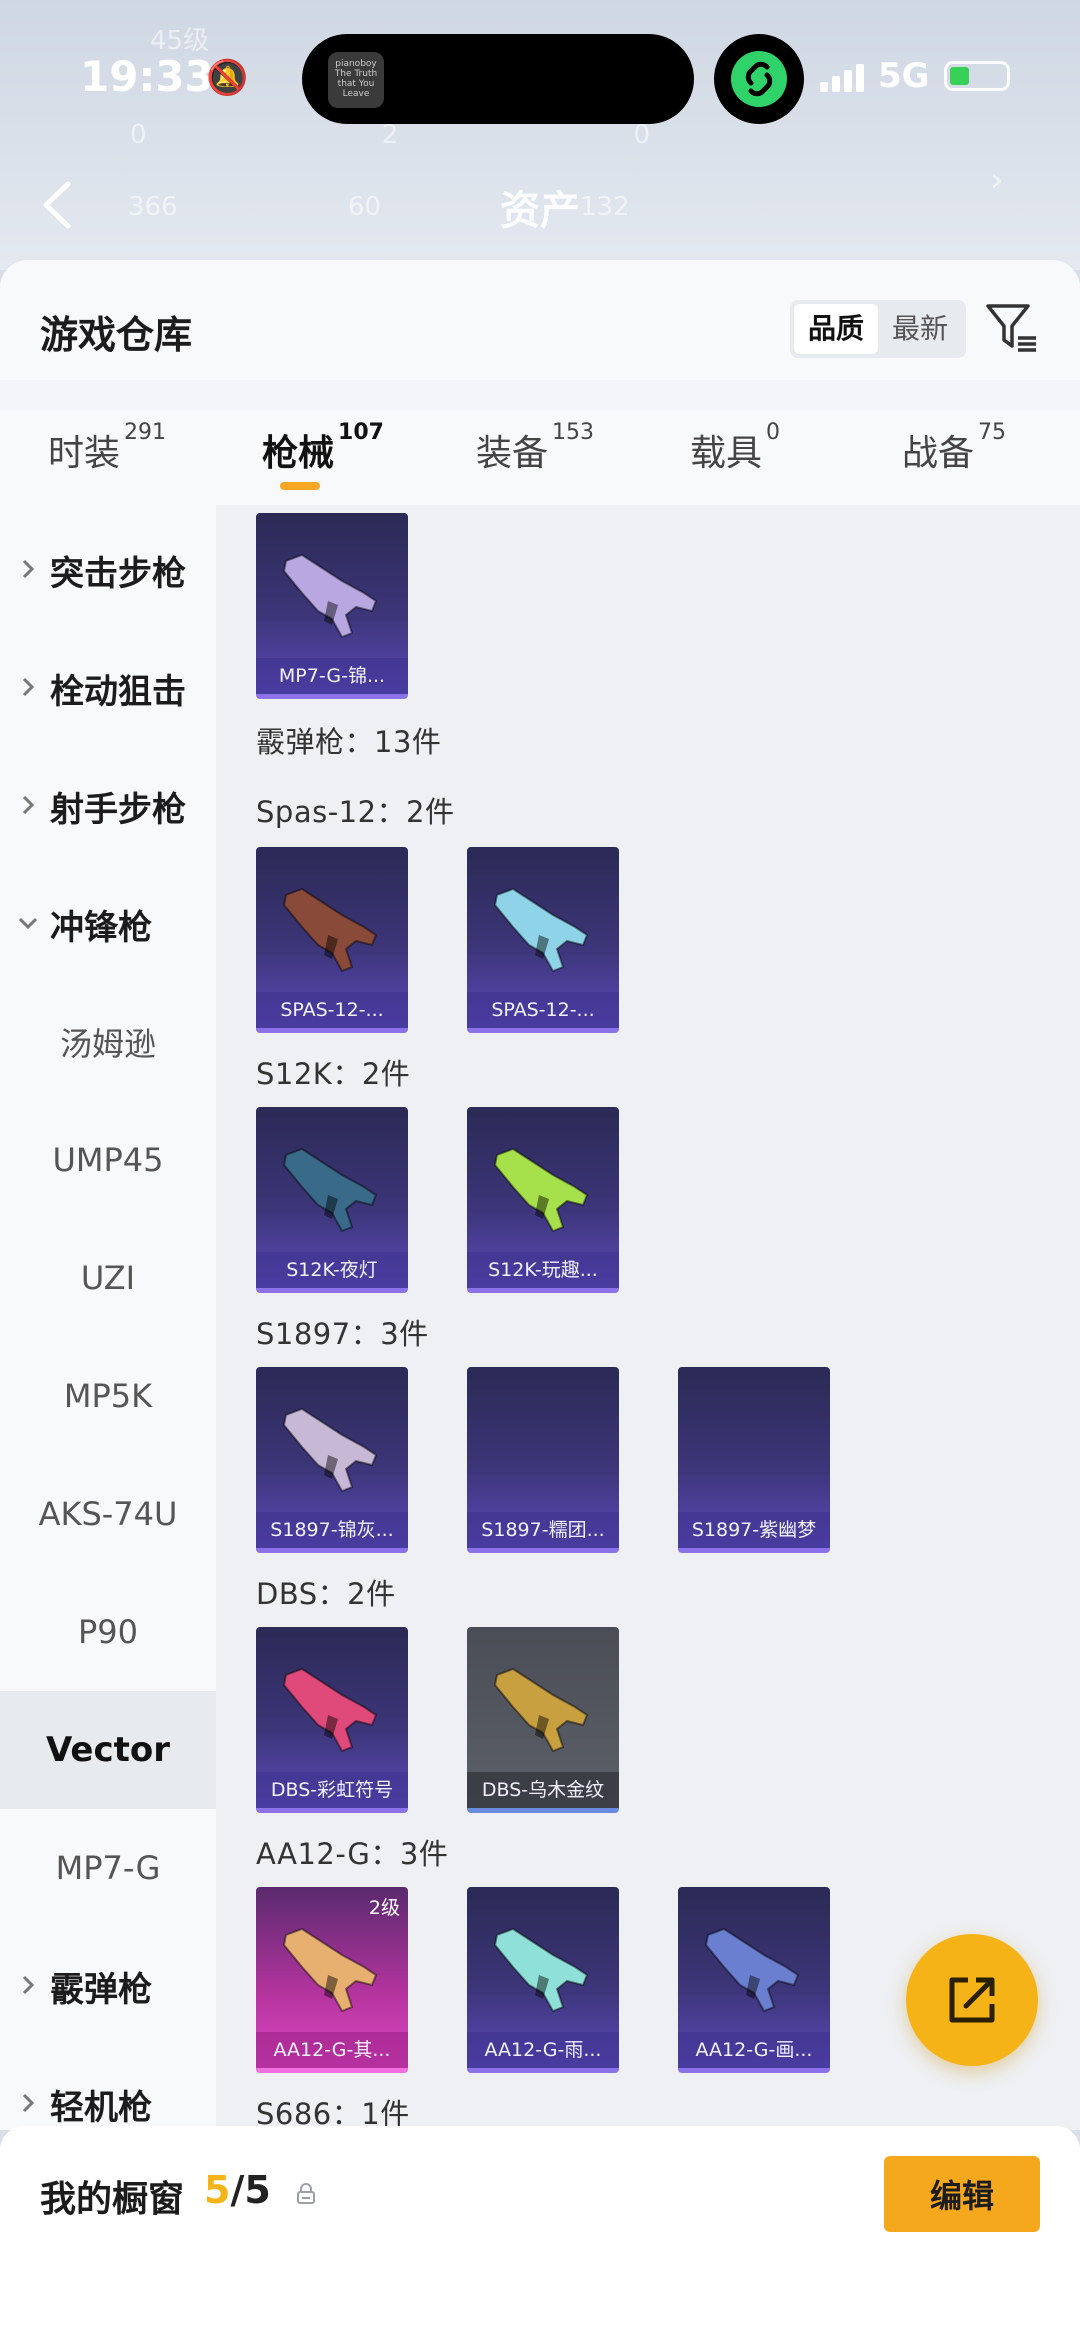  Describe the element at coordinates (108, 1160) in the screenshot. I see `sidebar-item-ump45: UMP45` at that location.